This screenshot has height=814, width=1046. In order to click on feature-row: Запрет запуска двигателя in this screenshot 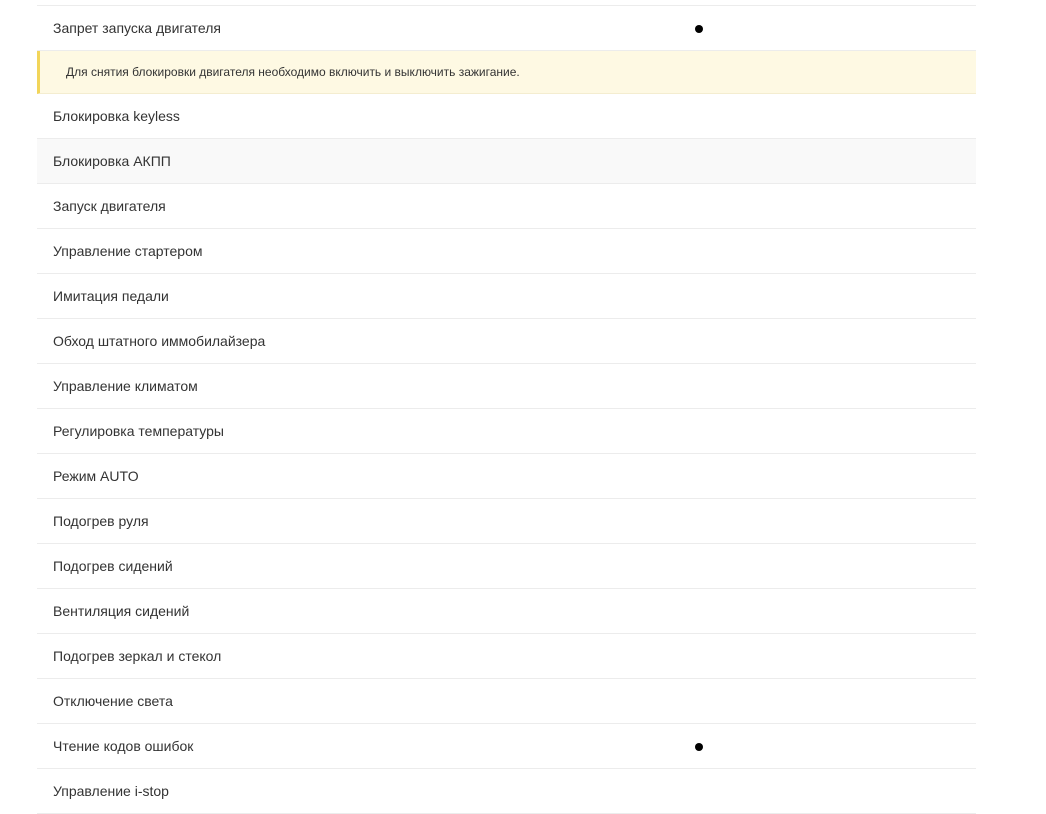, I will do `click(506, 28)`.